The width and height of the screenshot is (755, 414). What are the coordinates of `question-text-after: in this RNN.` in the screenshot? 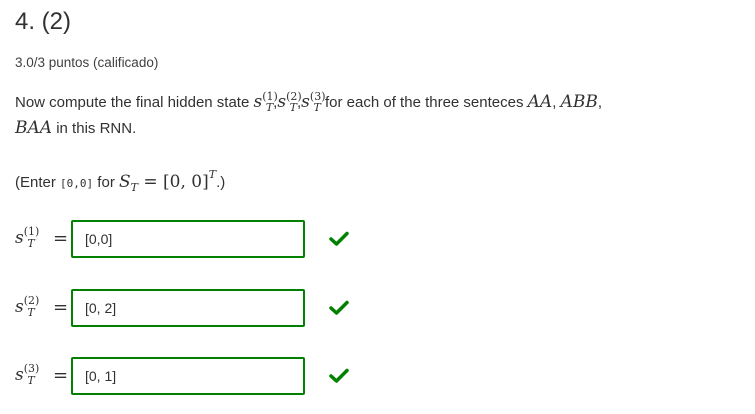 It's located at (94, 128).